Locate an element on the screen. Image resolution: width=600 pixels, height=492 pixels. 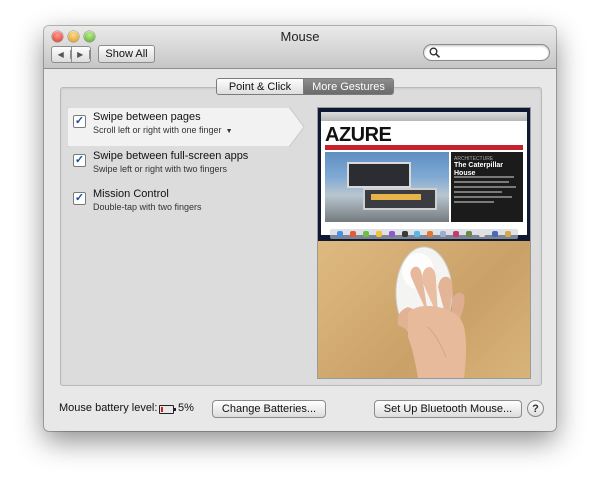
gesture-title: Mission Control is located at coordinates (131, 194).